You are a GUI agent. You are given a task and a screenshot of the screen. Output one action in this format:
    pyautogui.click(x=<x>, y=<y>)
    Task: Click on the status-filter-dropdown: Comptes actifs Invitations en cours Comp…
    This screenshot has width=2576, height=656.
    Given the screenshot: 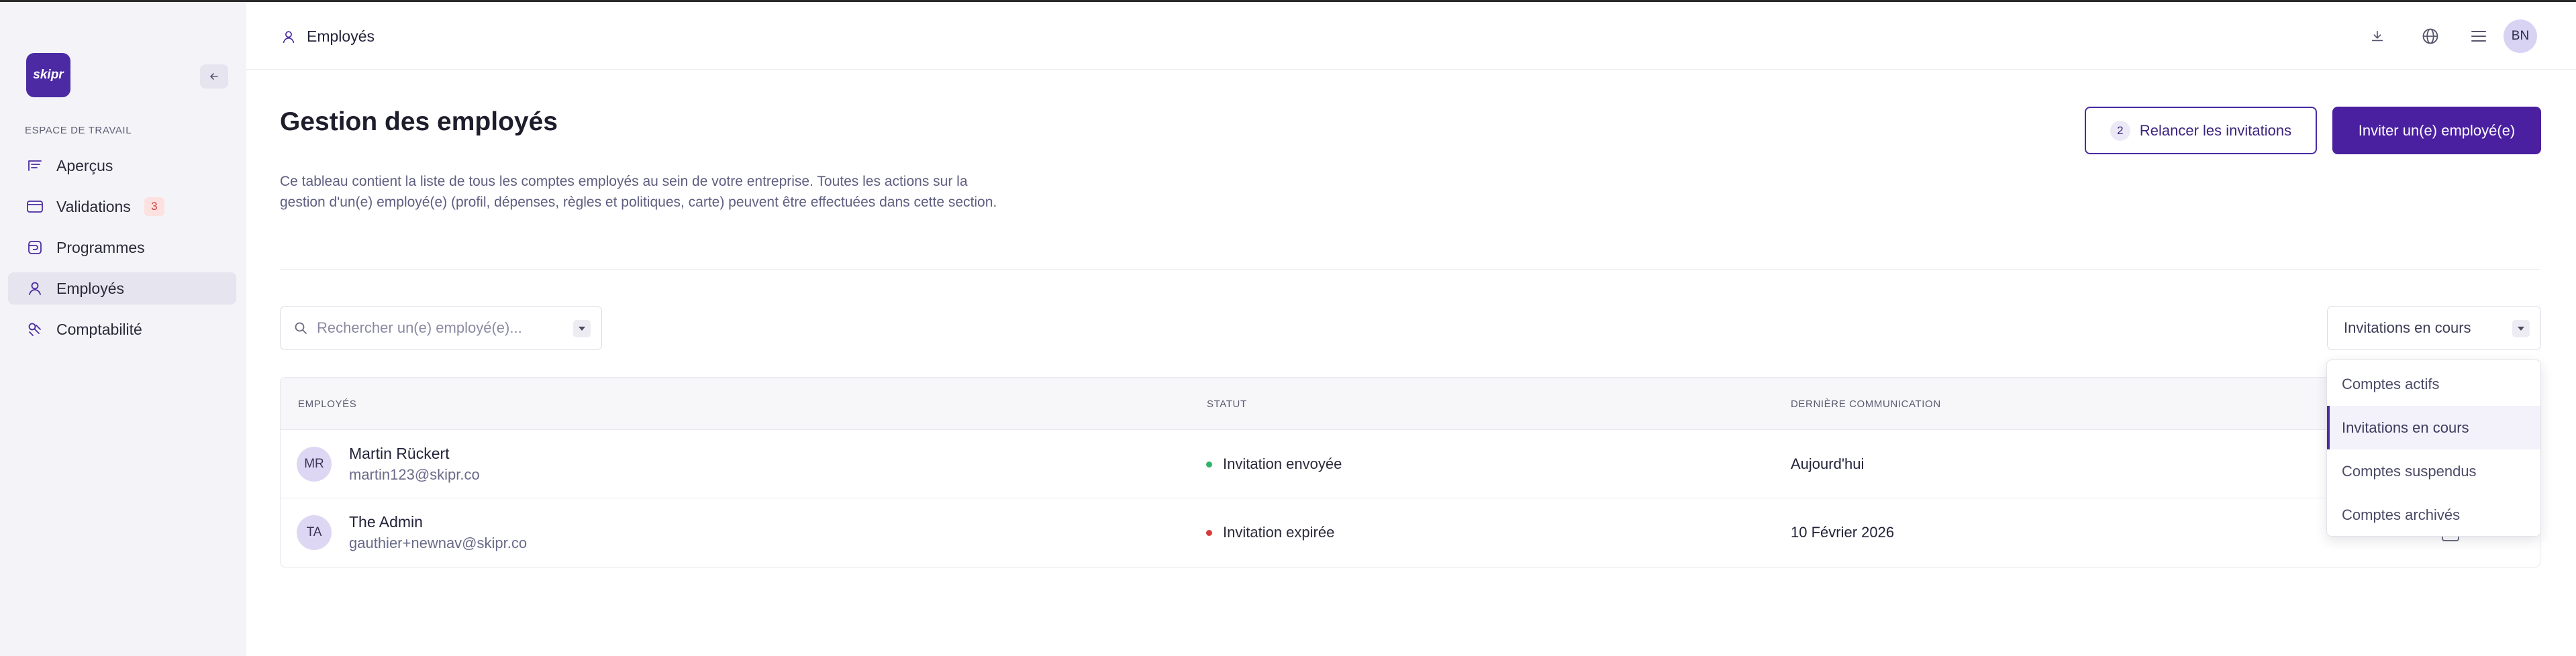 What is the action you would take?
    pyautogui.click(x=2433, y=448)
    